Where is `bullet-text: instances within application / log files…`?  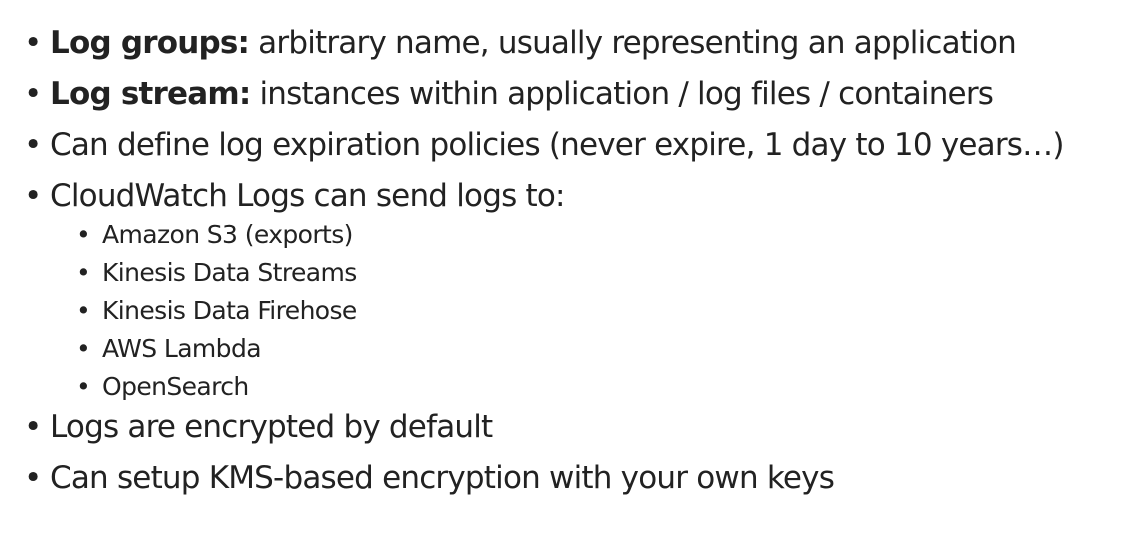 bullet-text: instances within application / log files… is located at coordinates (622, 94).